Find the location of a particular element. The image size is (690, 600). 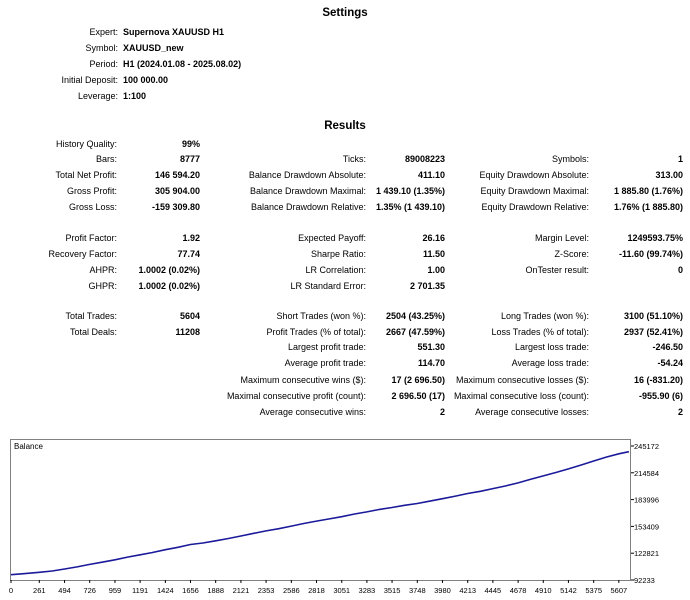

y-tick-label: 245172 is located at coordinates (646, 446).